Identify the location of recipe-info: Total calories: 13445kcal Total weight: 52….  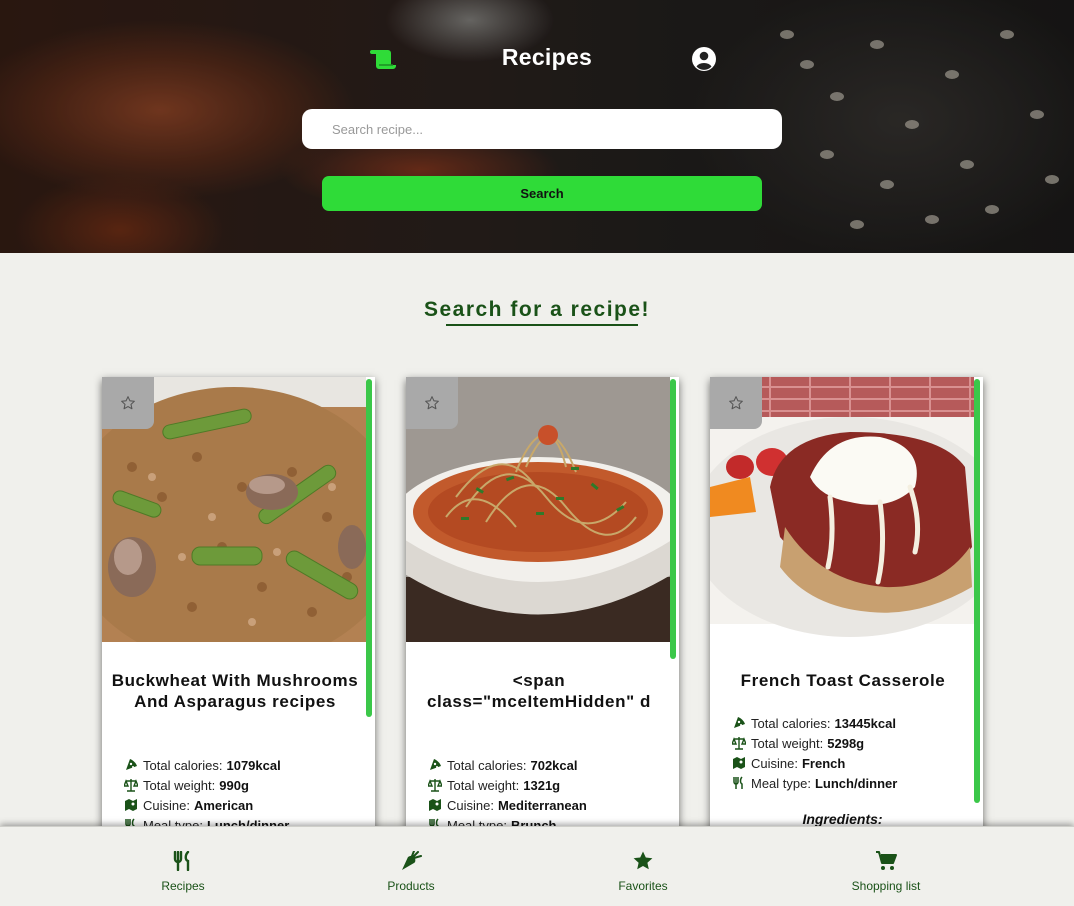
(814, 753).